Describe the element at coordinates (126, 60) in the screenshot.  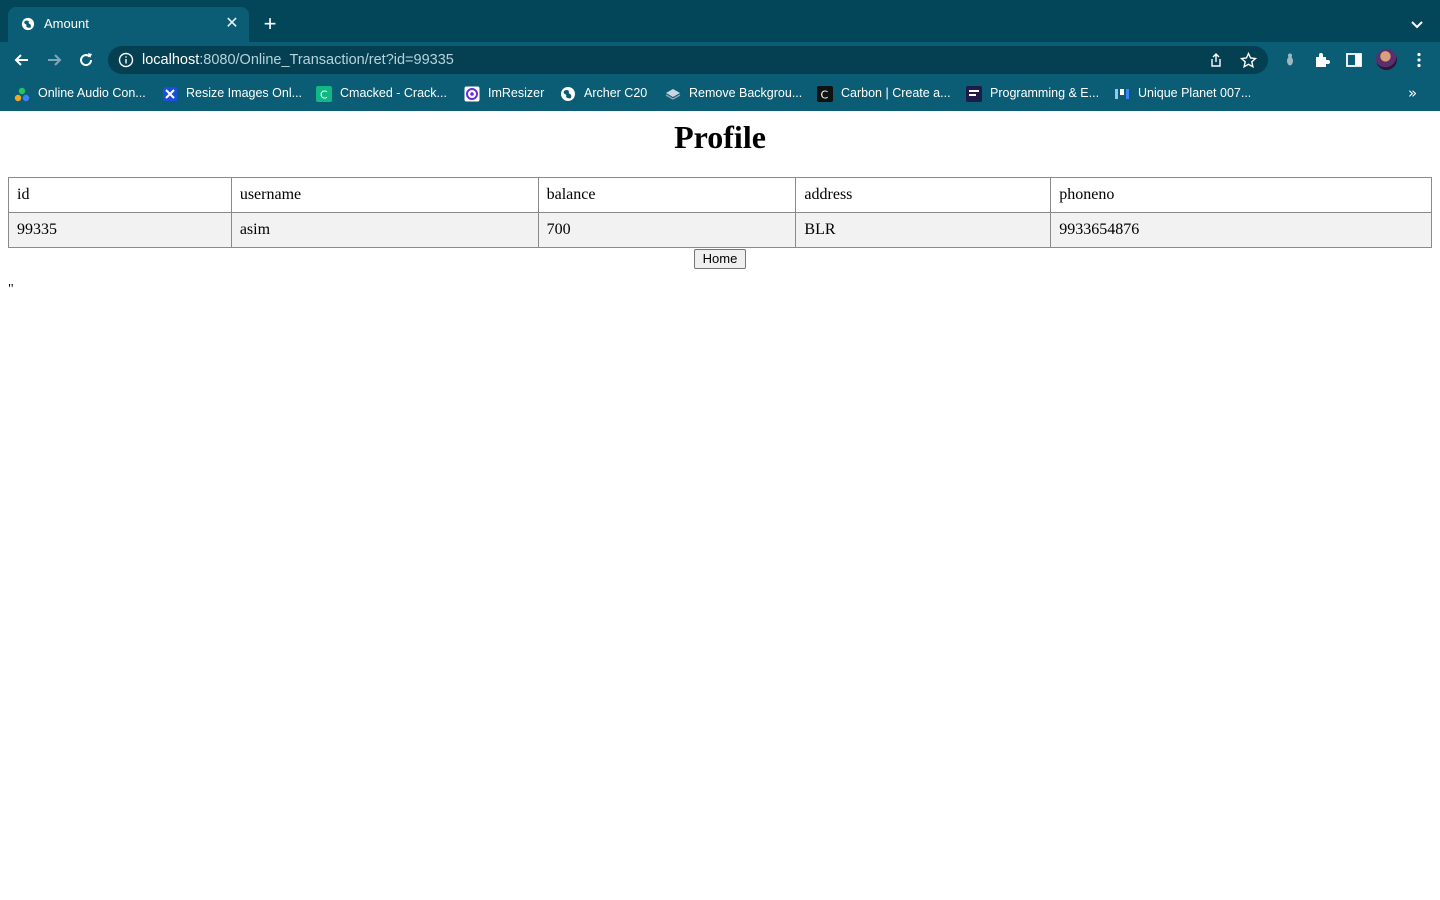
I see `info-icon` at that location.